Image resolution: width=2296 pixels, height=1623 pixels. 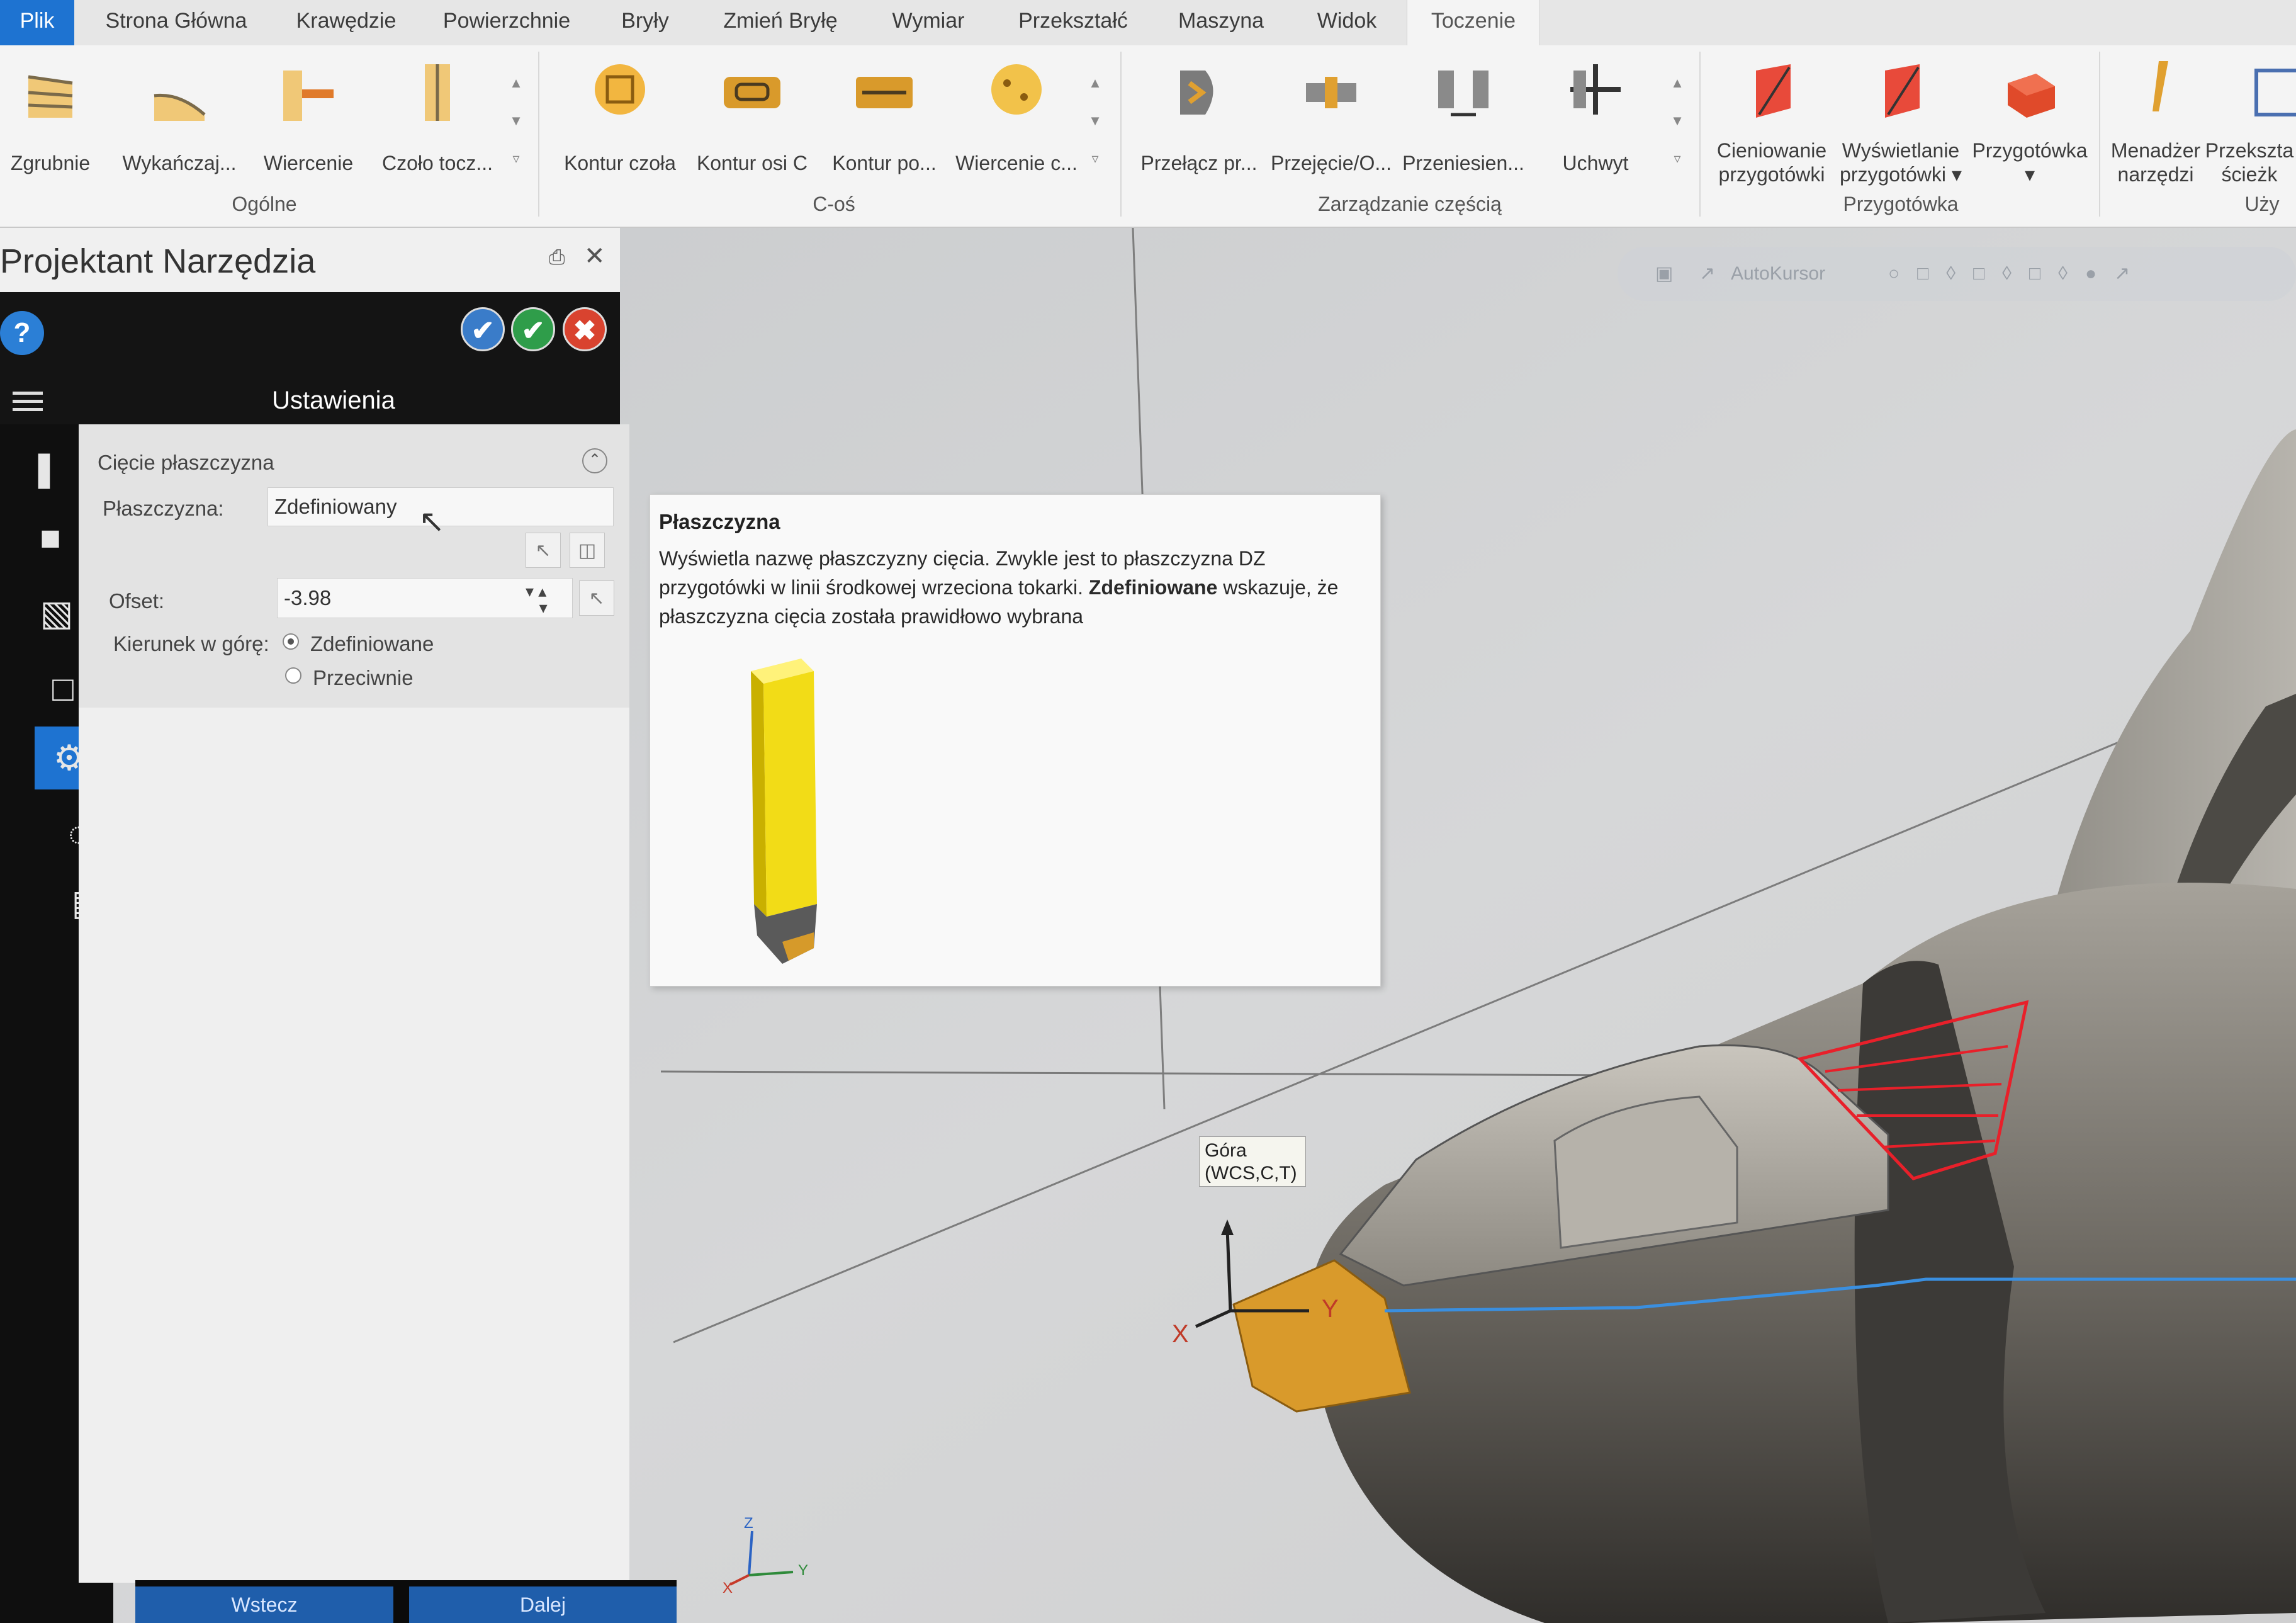 What do you see at coordinates (748, 1524) in the screenshot?
I see `triad-z-label: Z` at bounding box center [748, 1524].